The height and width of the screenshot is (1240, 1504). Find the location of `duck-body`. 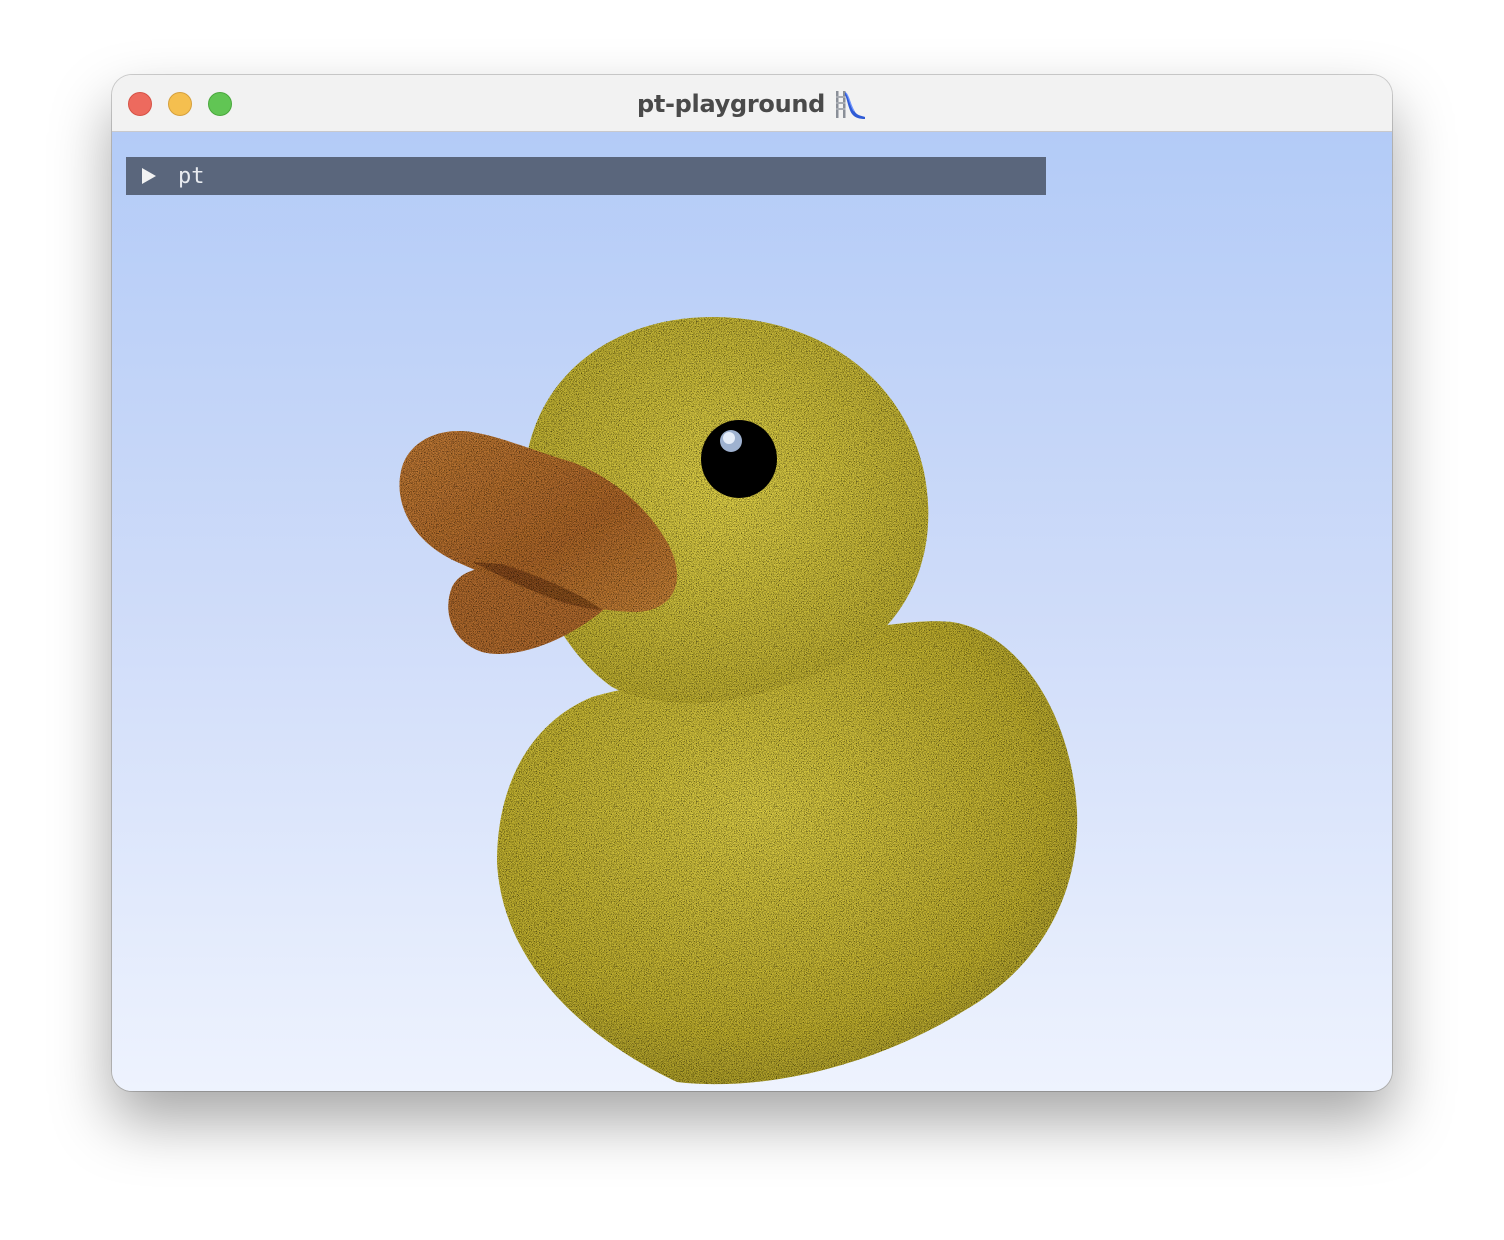

duck-body is located at coordinates (787, 853).